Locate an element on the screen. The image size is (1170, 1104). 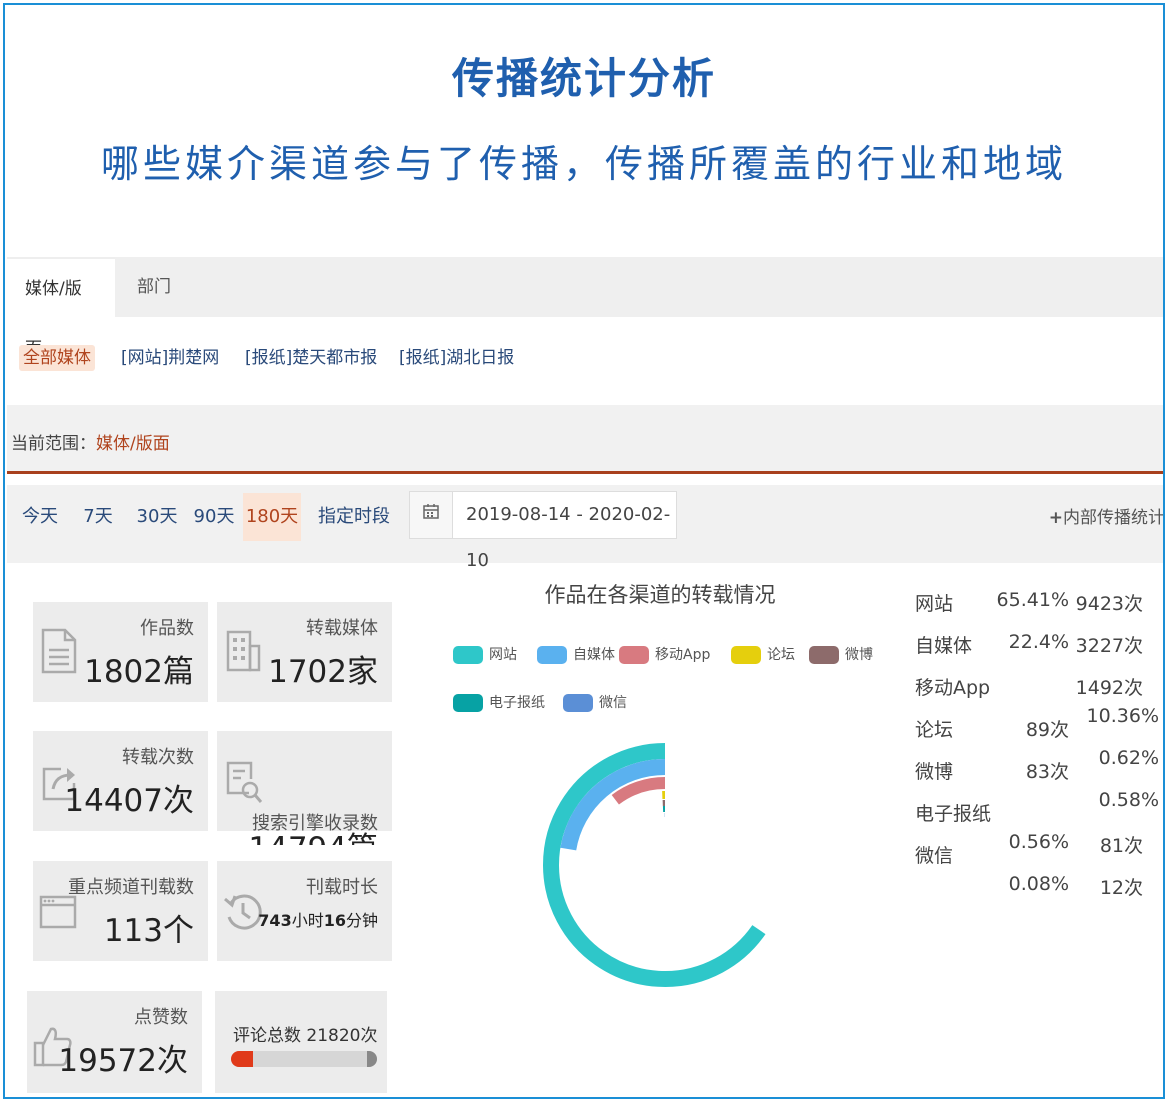
stats-percent: 10.36% is located at coordinates (1122, 716).